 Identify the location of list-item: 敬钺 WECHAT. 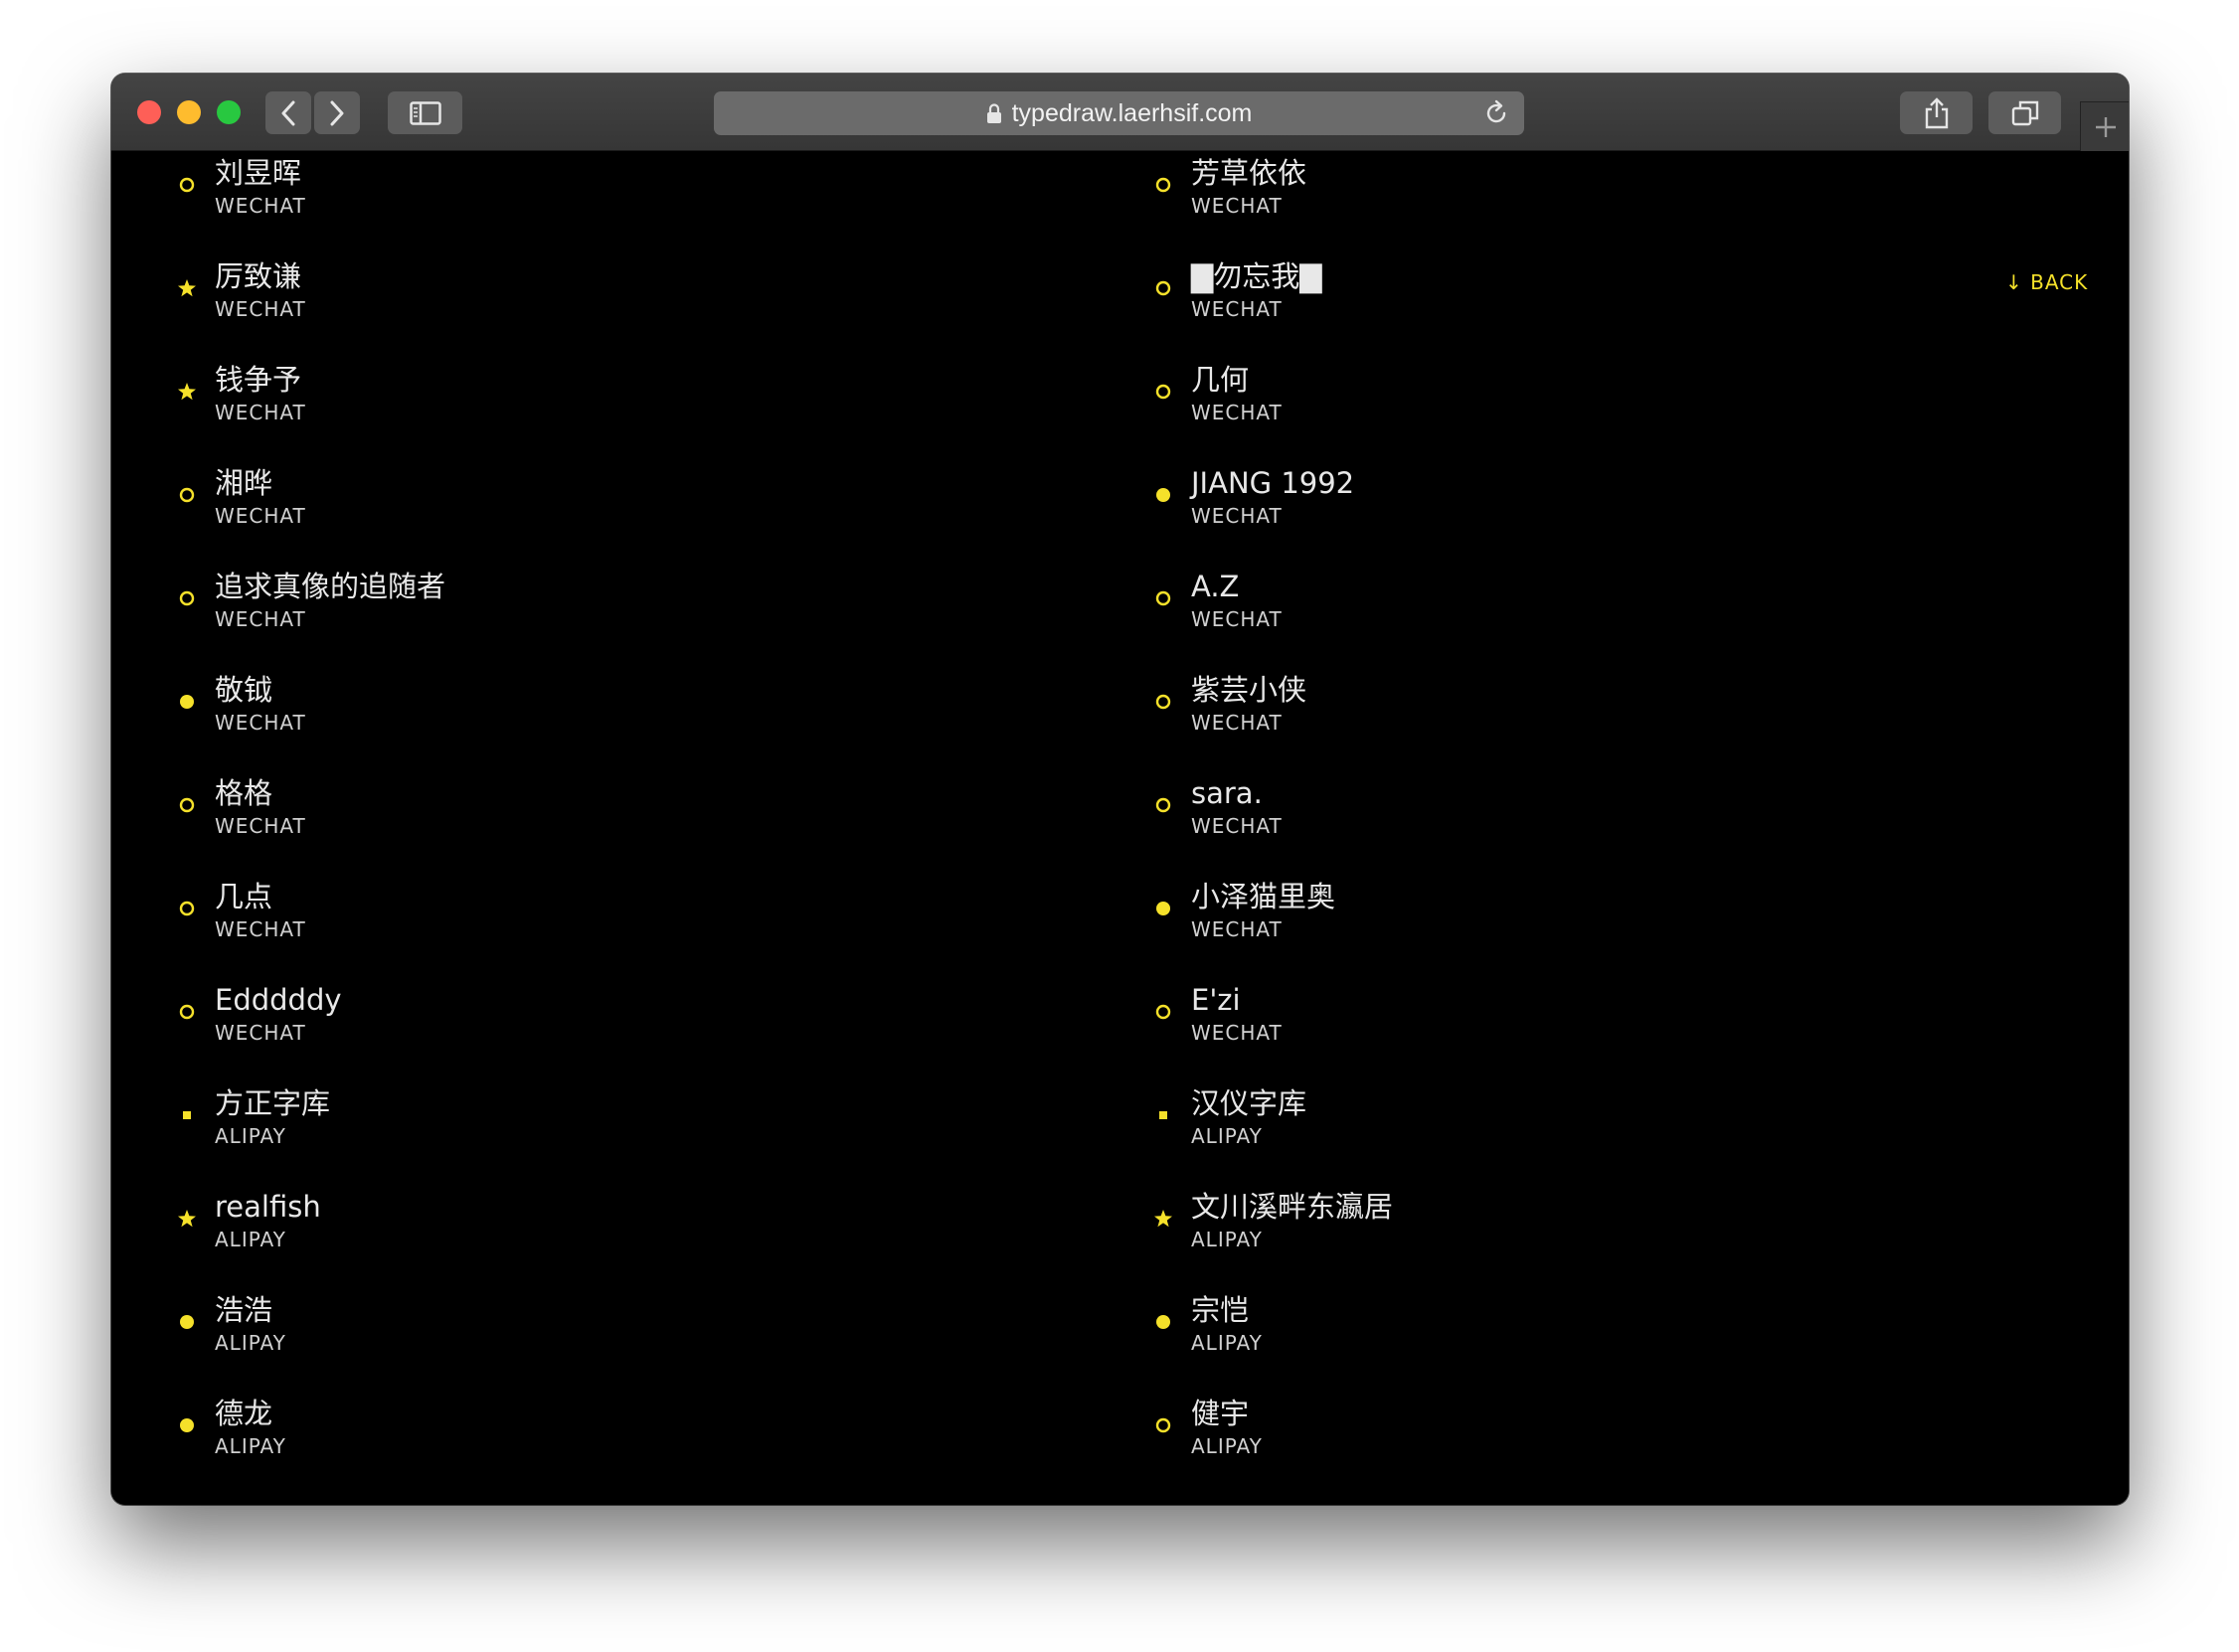
(622, 717).